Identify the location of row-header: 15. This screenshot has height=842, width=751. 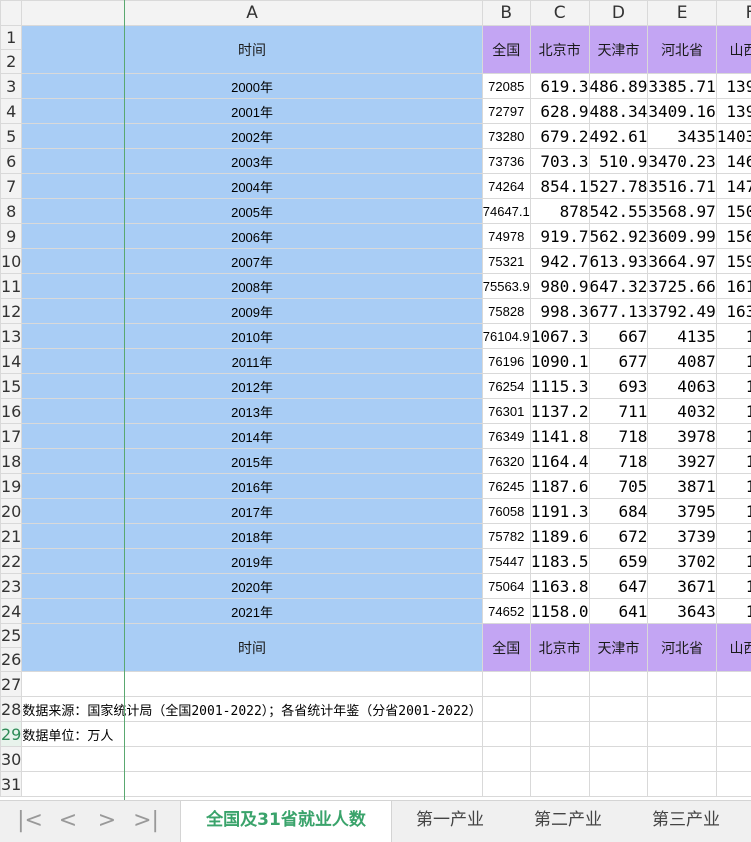
(11, 386).